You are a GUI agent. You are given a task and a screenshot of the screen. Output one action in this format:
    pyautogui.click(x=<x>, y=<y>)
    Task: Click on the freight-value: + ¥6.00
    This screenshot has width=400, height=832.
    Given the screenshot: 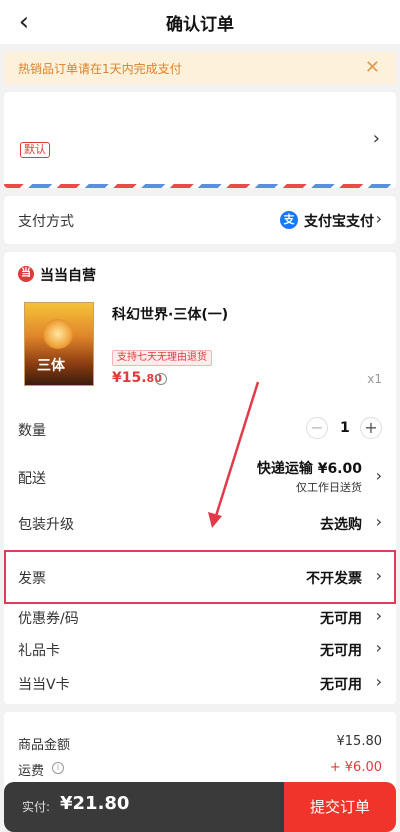 What is the action you would take?
    pyautogui.click(x=355, y=767)
    